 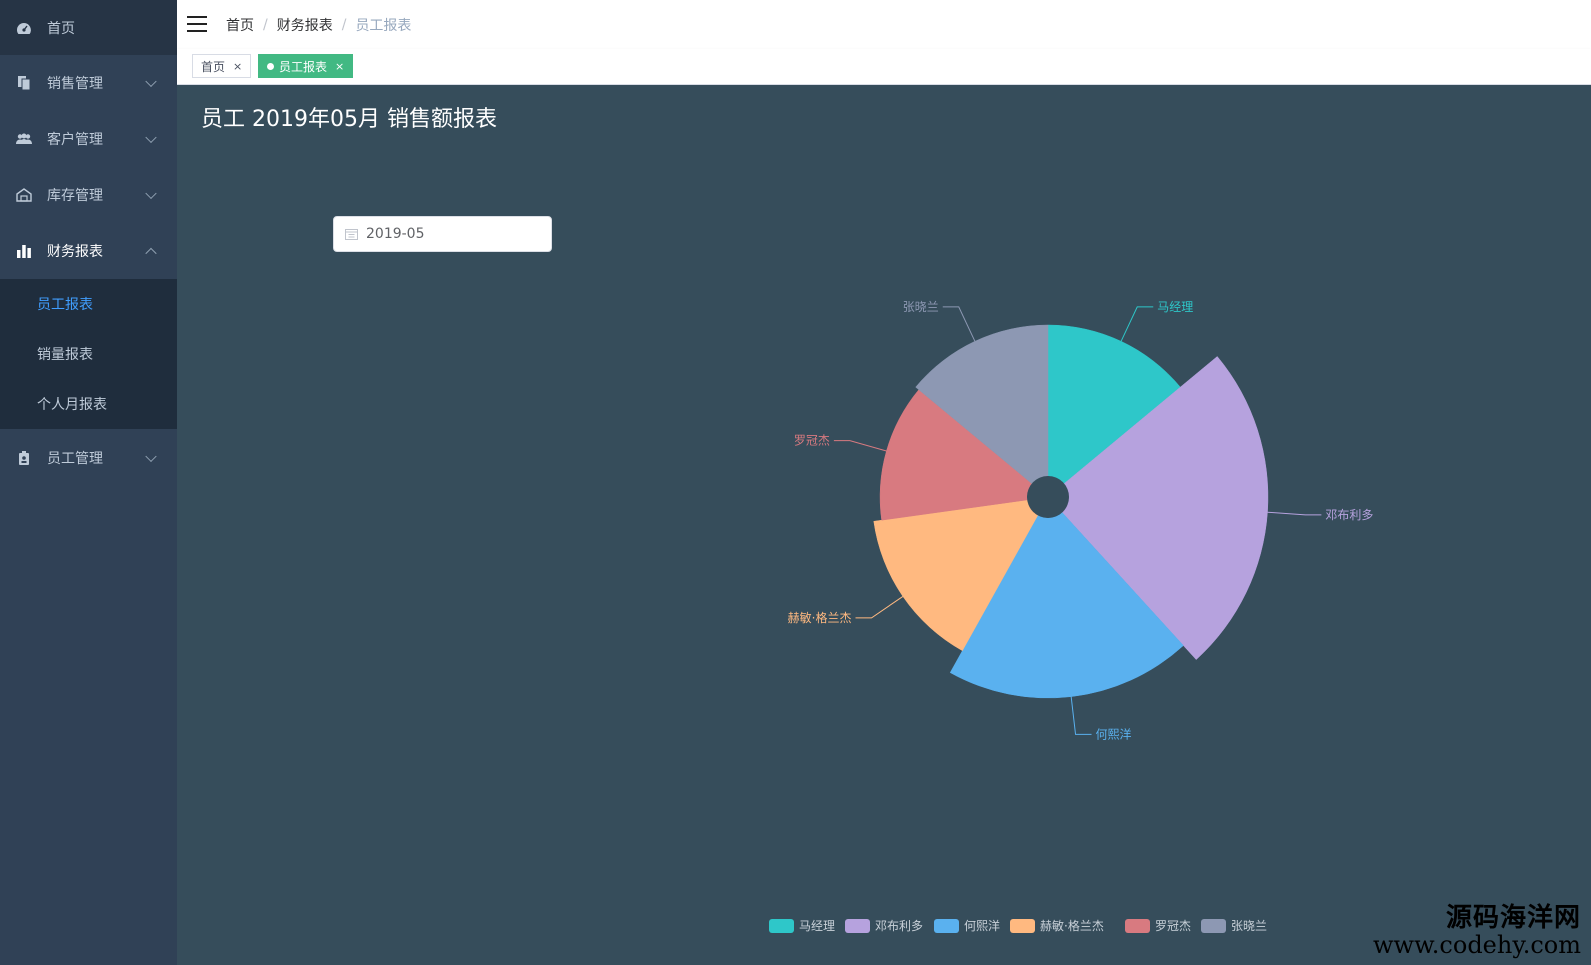 I want to click on finance-submenu: 员工报表 销量报表 个人月报表, so click(x=88, y=354).